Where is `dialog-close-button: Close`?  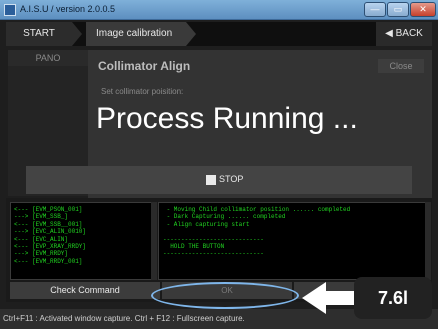
dialog-close-button: Close is located at coordinates (401, 66).